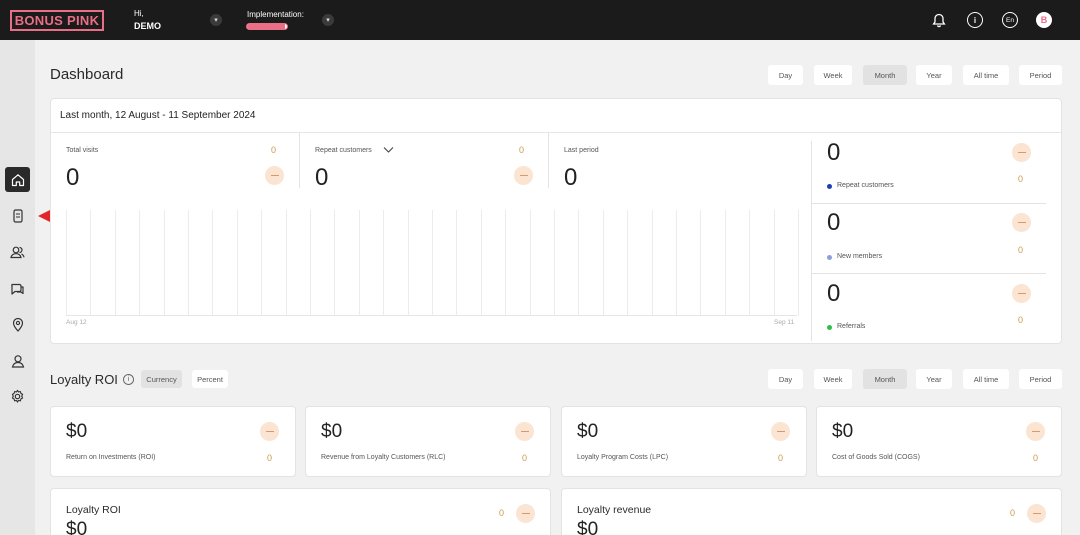 The height and width of the screenshot is (535, 1080). I want to click on loyalty-roi-card-delta: 0, so click(502, 513).